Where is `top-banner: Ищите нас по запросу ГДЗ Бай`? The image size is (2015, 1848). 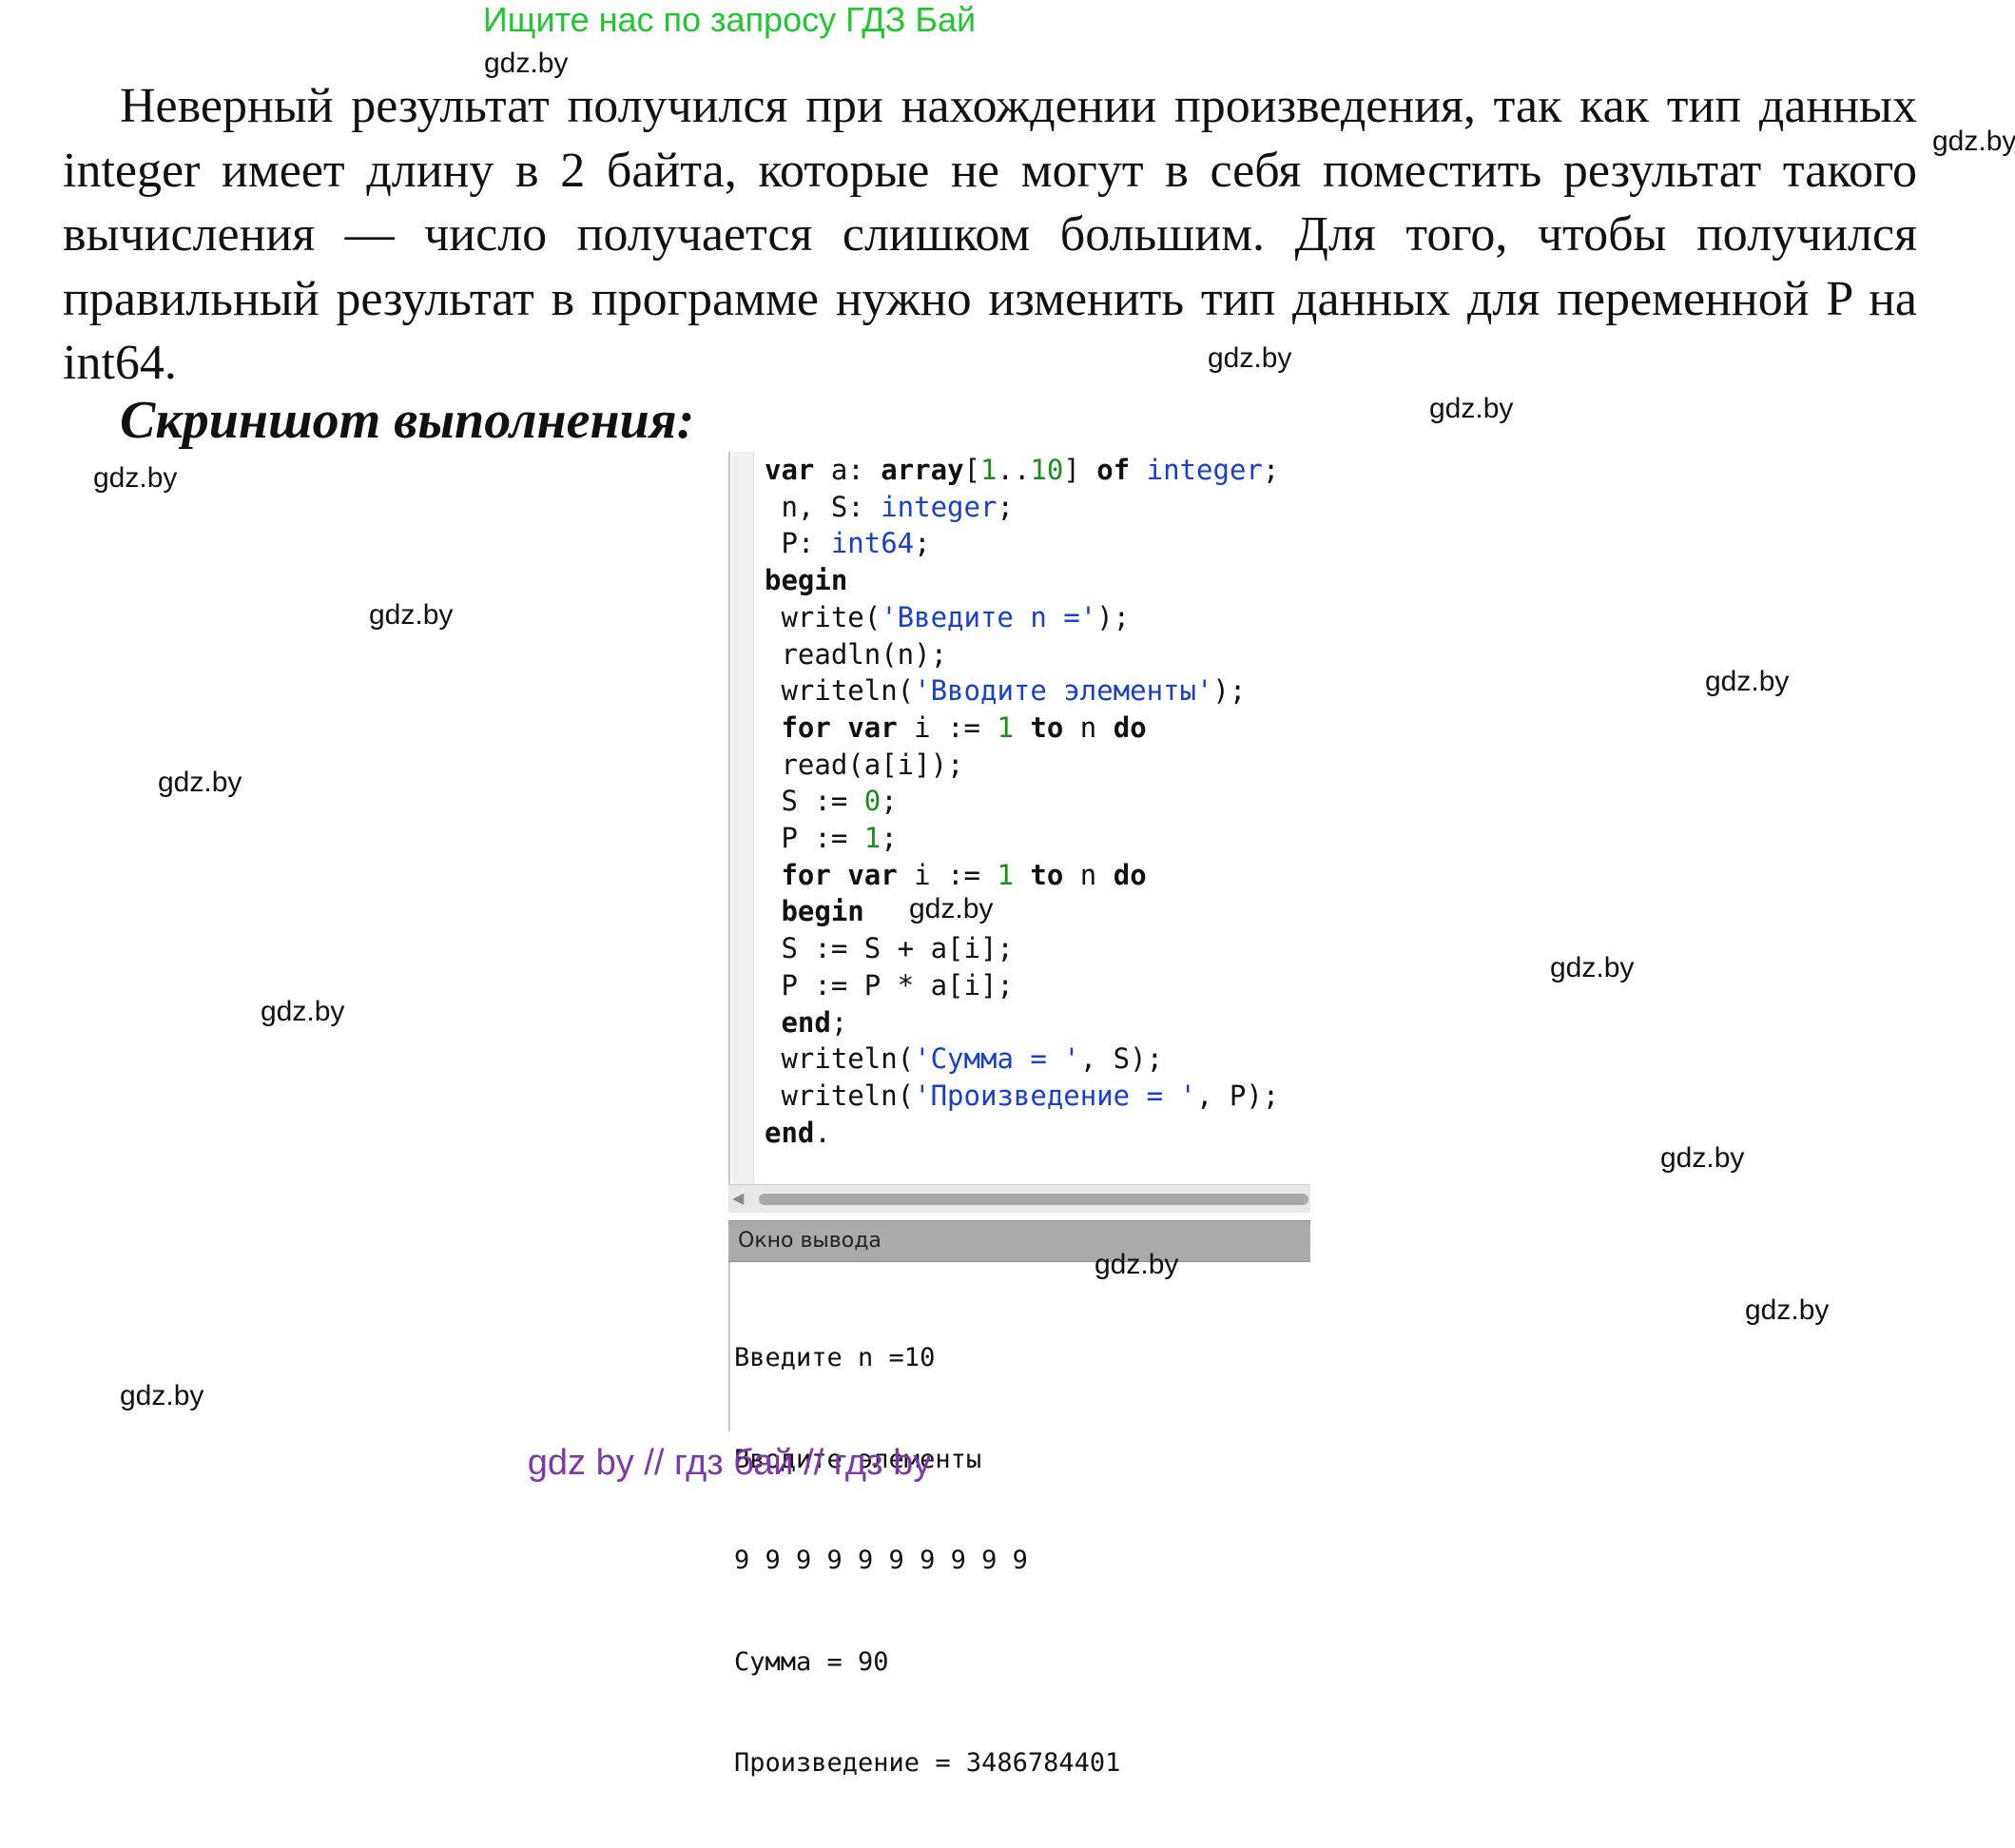
top-banner: Ищите нас по запросу ГДЗ Бай is located at coordinates (729, 19).